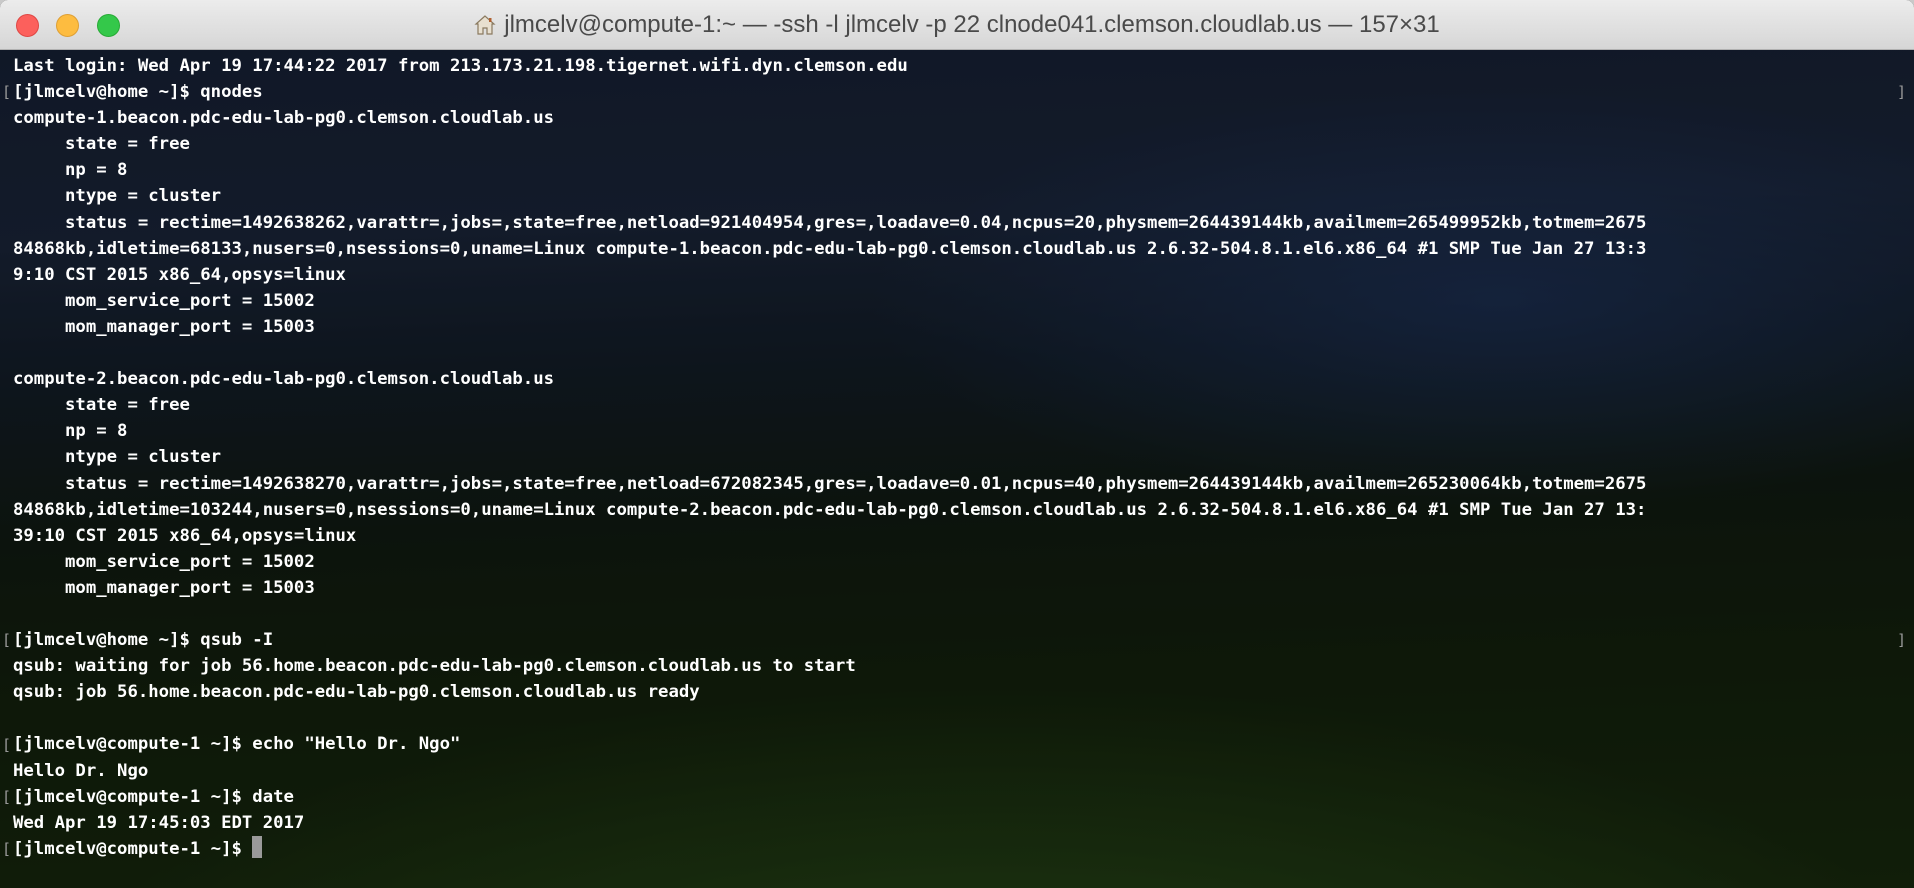 Image resolution: width=1914 pixels, height=888 pixels. I want to click on house-icon, so click(485, 25).